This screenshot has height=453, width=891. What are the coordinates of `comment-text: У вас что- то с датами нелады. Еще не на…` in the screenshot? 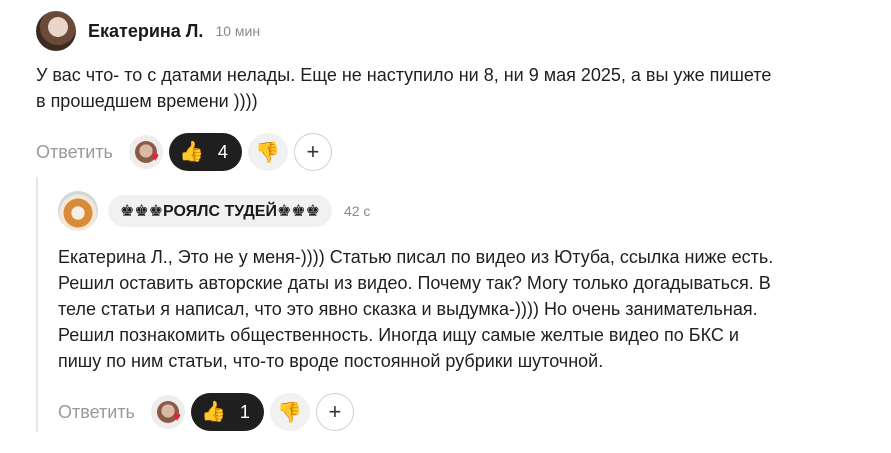 It's located at (446, 88).